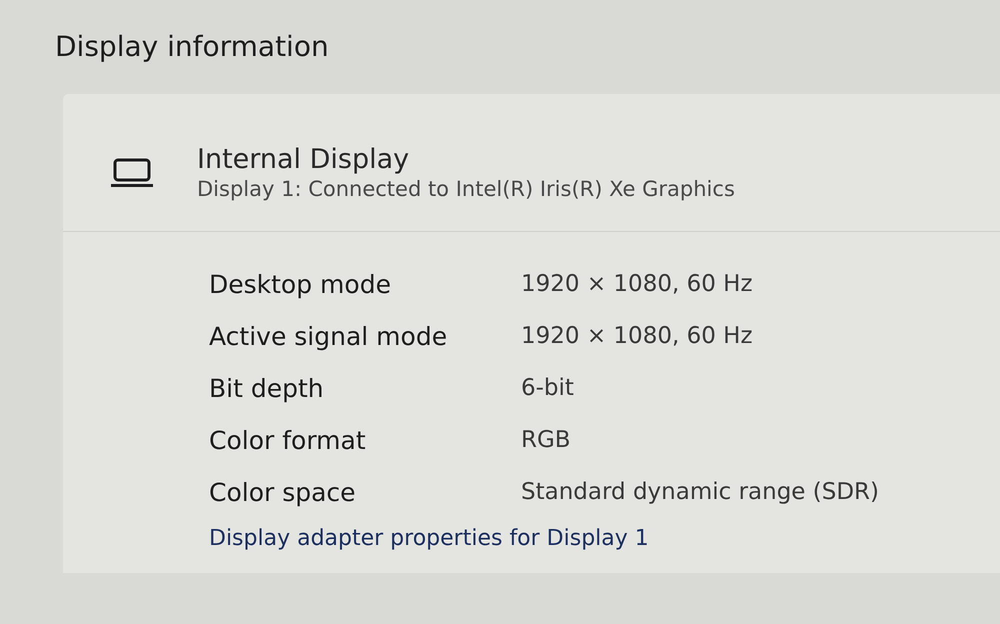 This screenshot has height=624, width=1000. I want to click on display-description: Display 1: Connected to Intel(R) Iris(R) Xe Graphics, so click(466, 189).